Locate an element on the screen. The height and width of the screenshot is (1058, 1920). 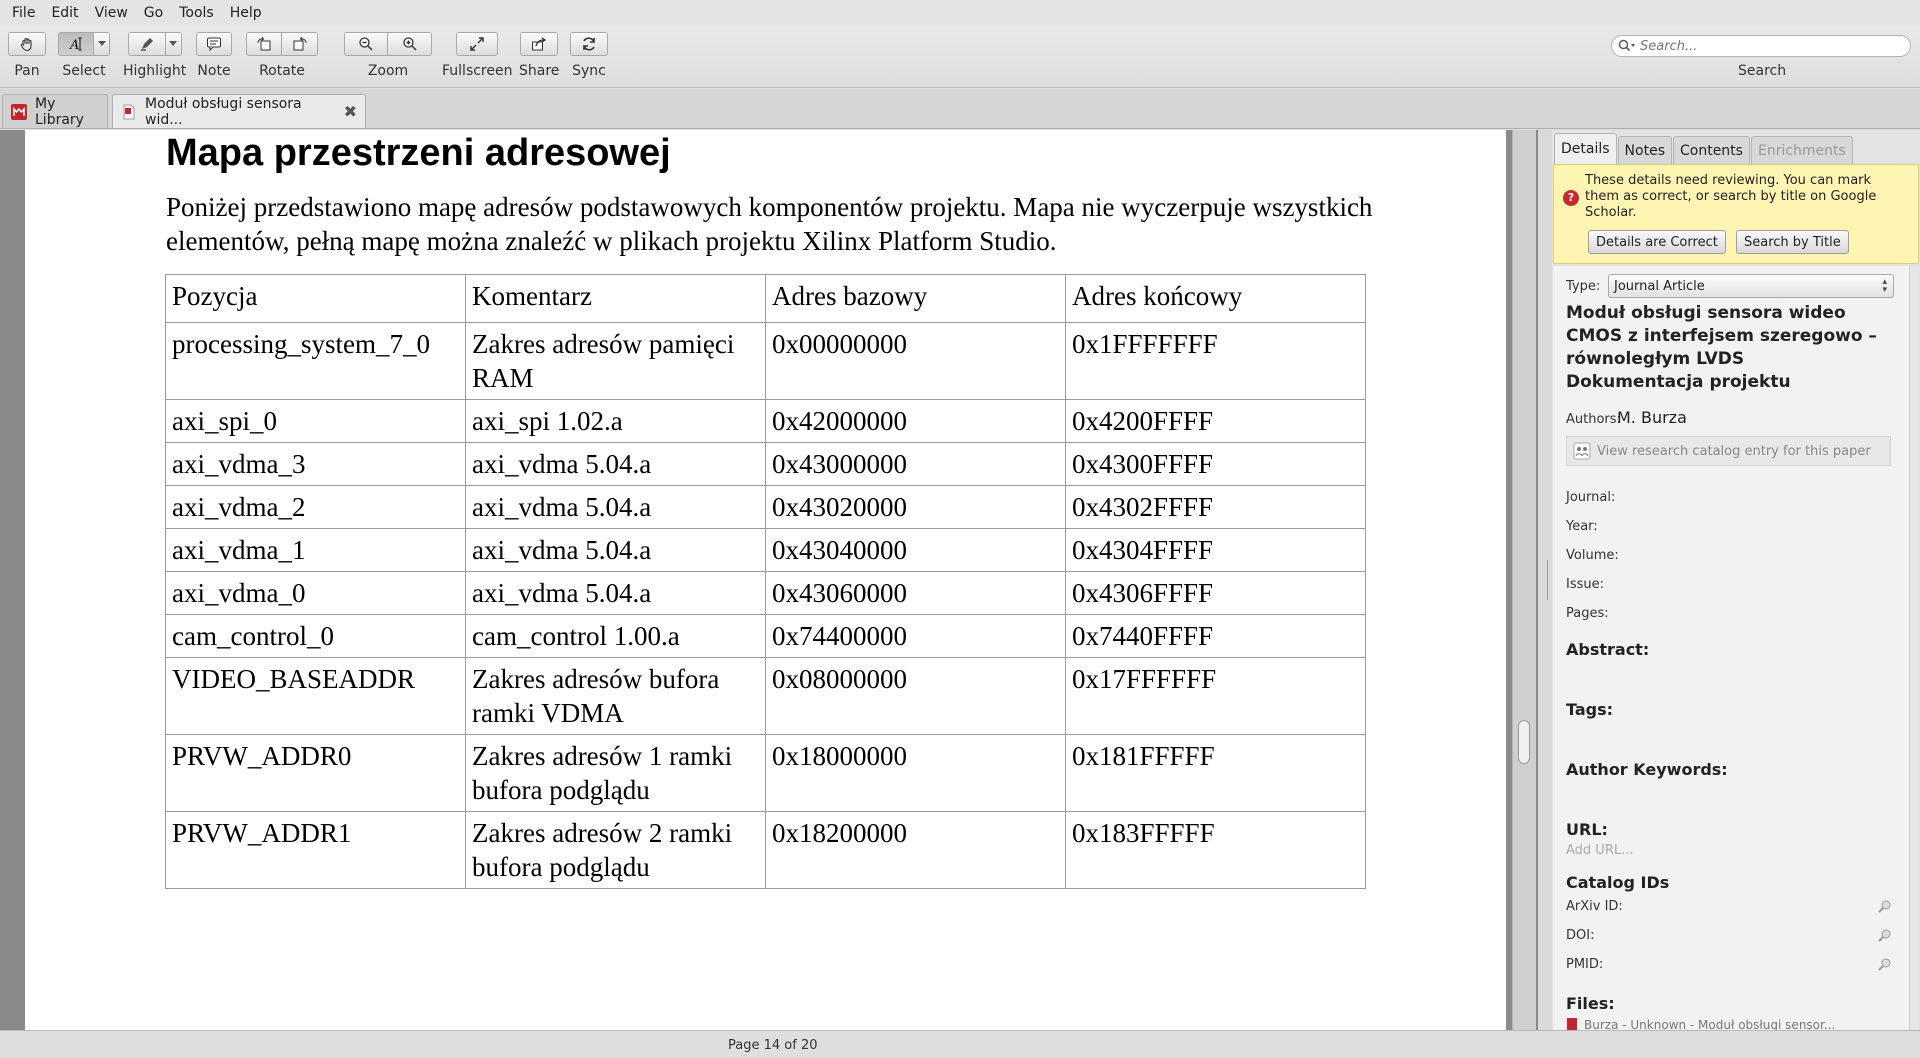
type-select: Journal Article ▴ ▾ is located at coordinates (1751, 286).